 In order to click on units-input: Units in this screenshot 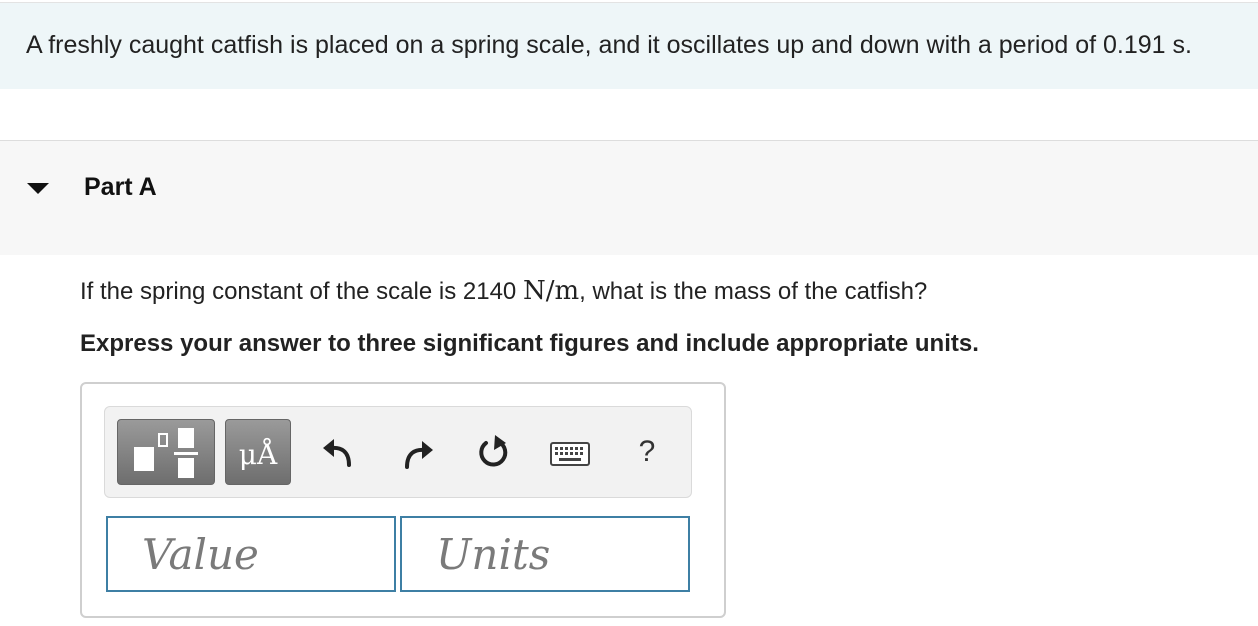, I will do `click(545, 554)`.